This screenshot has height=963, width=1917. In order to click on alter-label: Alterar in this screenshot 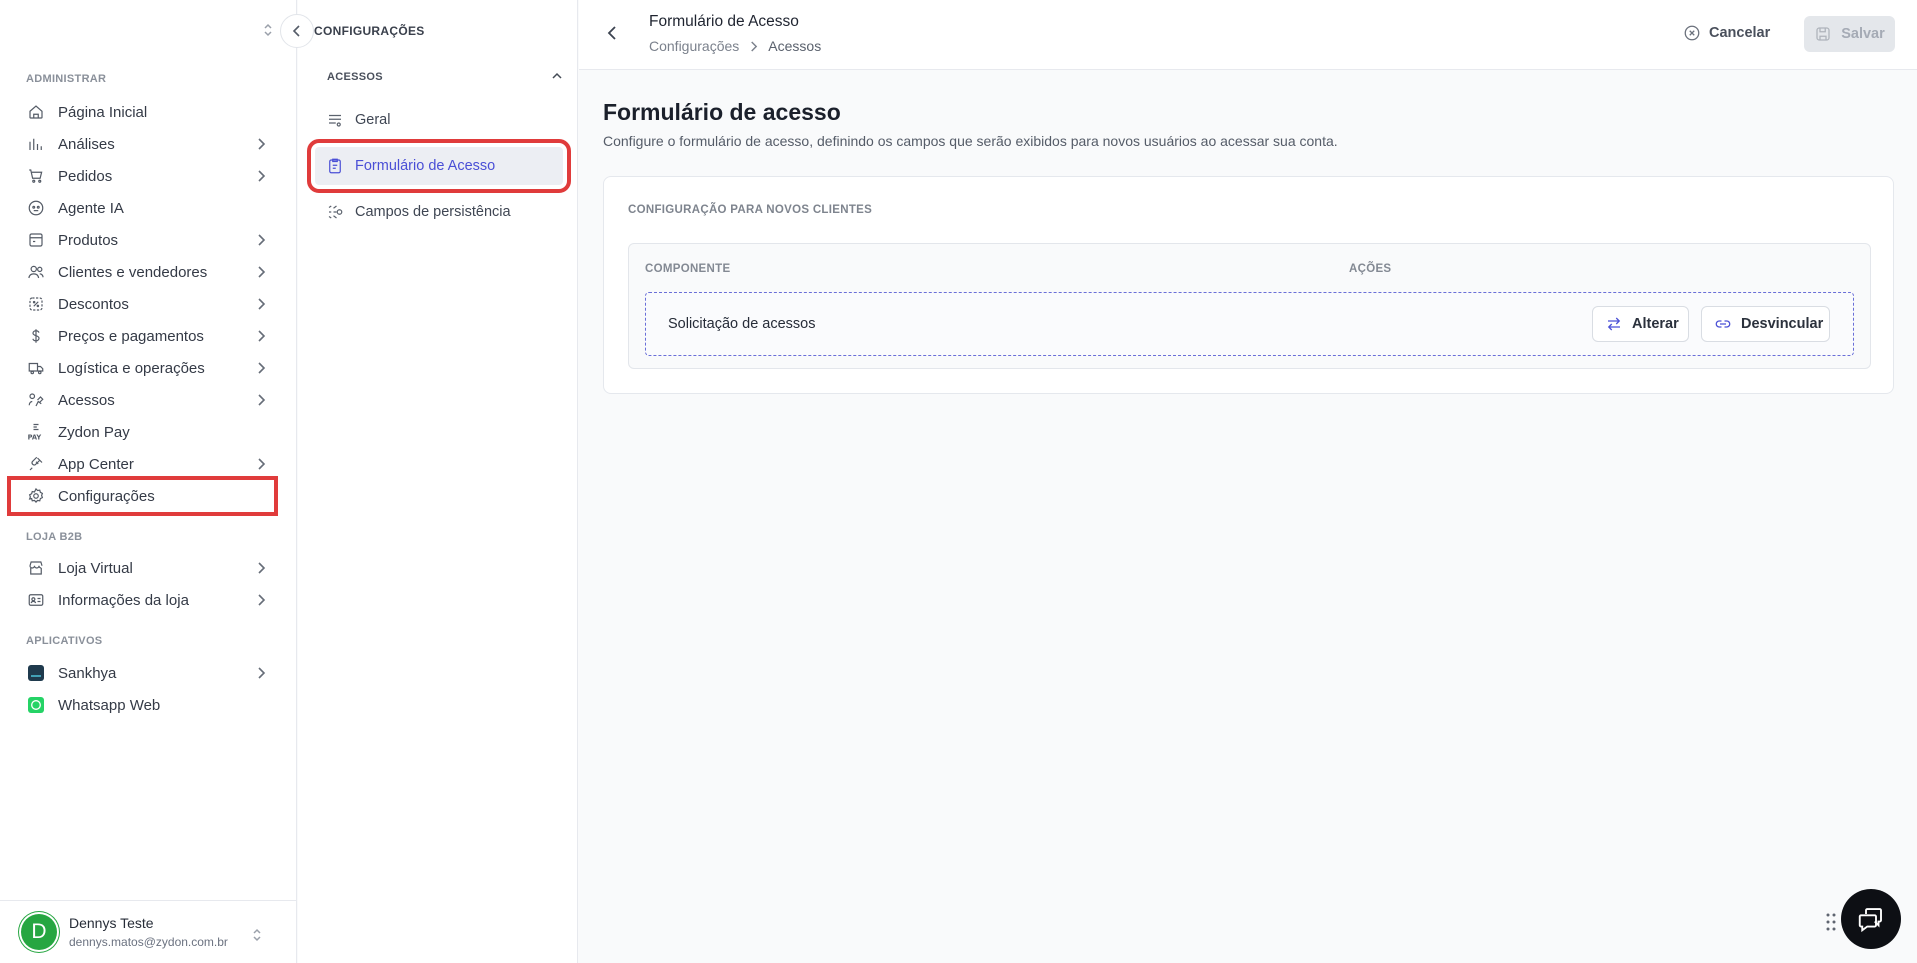, I will do `click(1655, 324)`.